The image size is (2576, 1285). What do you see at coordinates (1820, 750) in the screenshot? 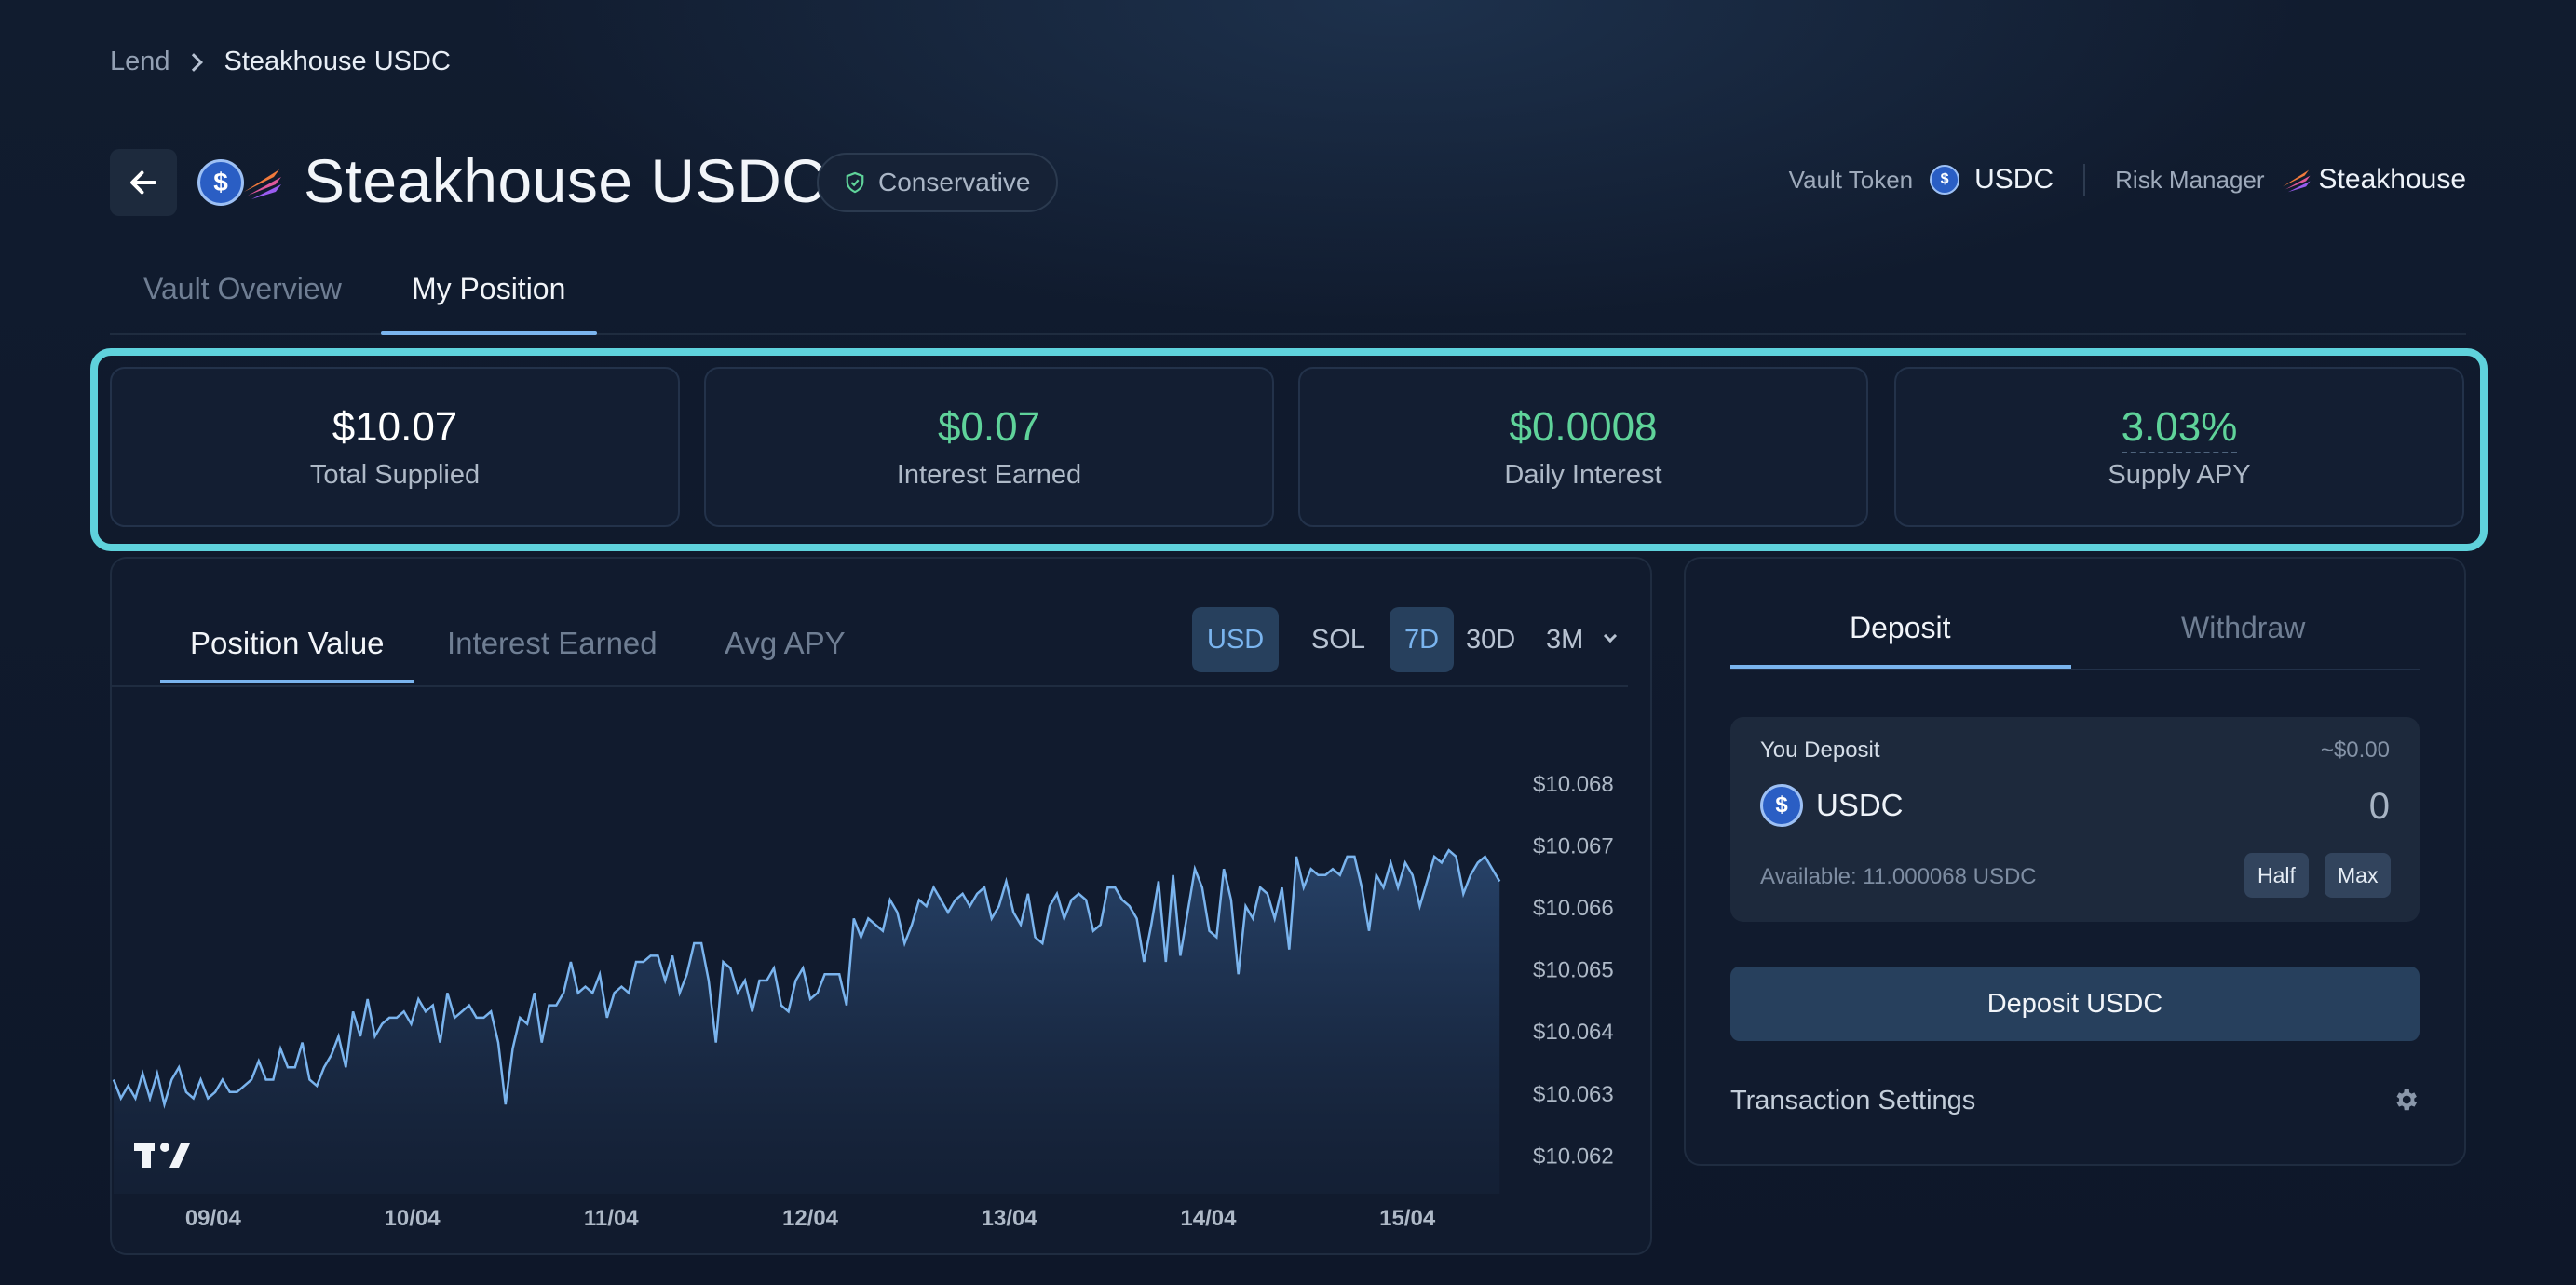
I see `deposit-input-label: You Deposit` at bounding box center [1820, 750].